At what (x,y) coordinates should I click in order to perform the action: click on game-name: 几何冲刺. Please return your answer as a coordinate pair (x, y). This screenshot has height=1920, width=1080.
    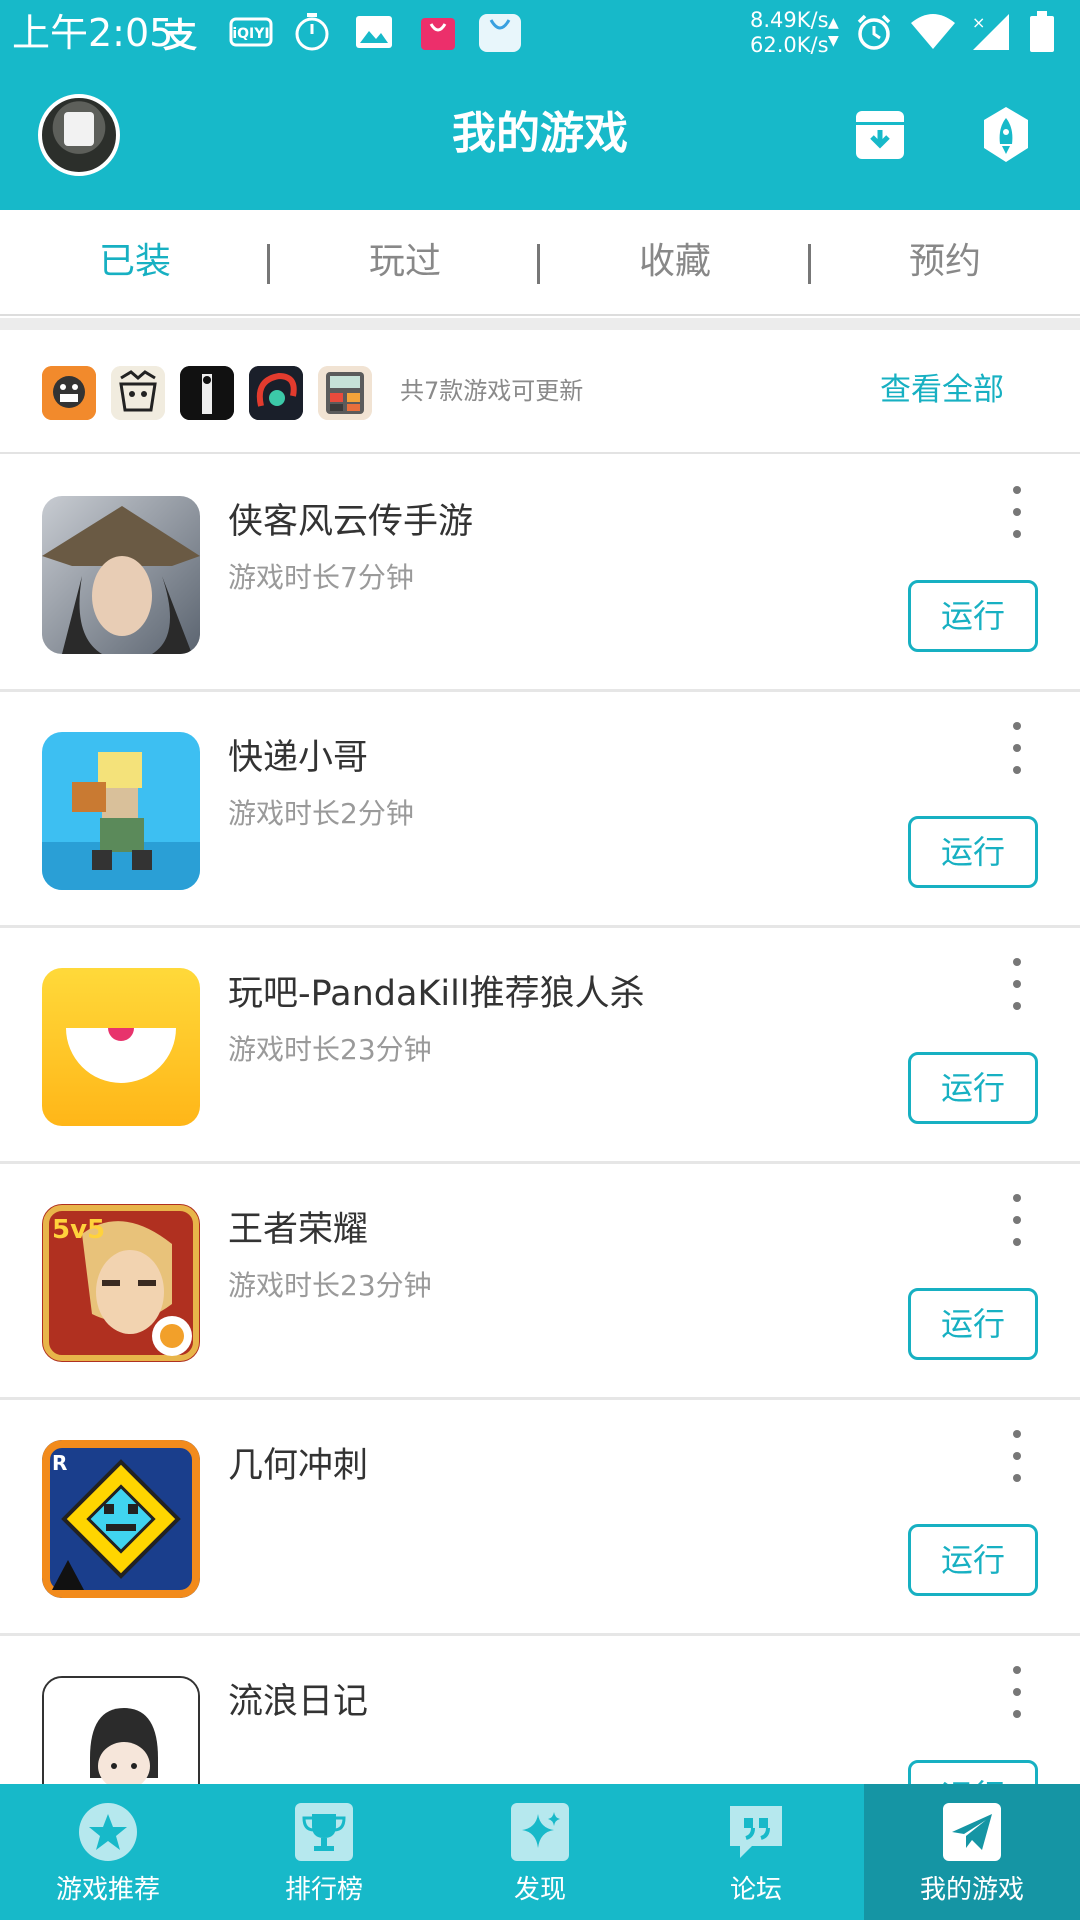
    Looking at the image, I should click on (298, 1466).